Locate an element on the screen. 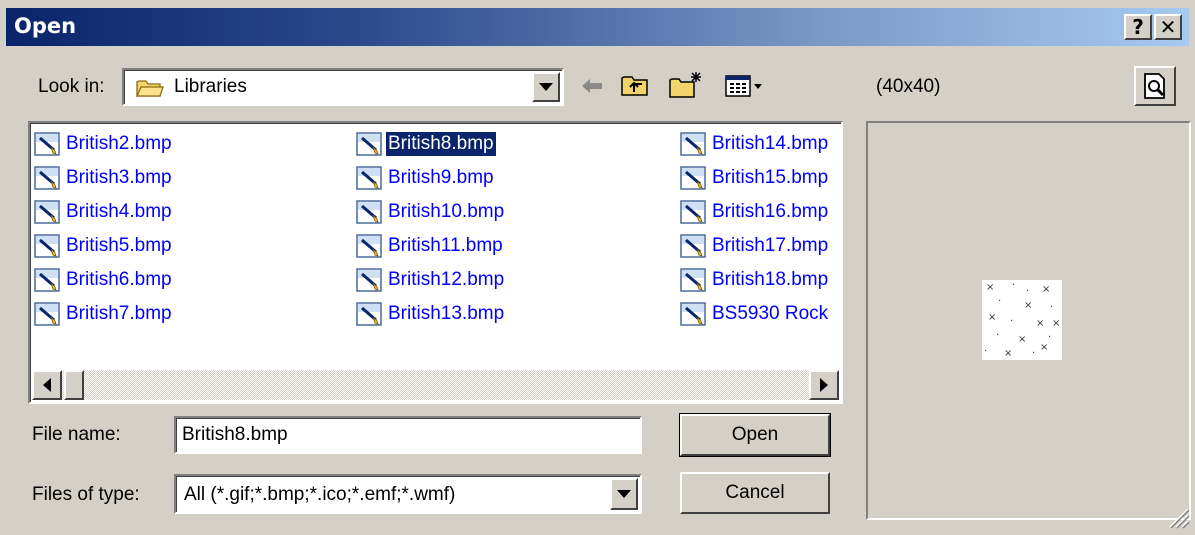 The image size is (1195, 535). file-list-item: British11.bmp is located at coordinates (431, 246).